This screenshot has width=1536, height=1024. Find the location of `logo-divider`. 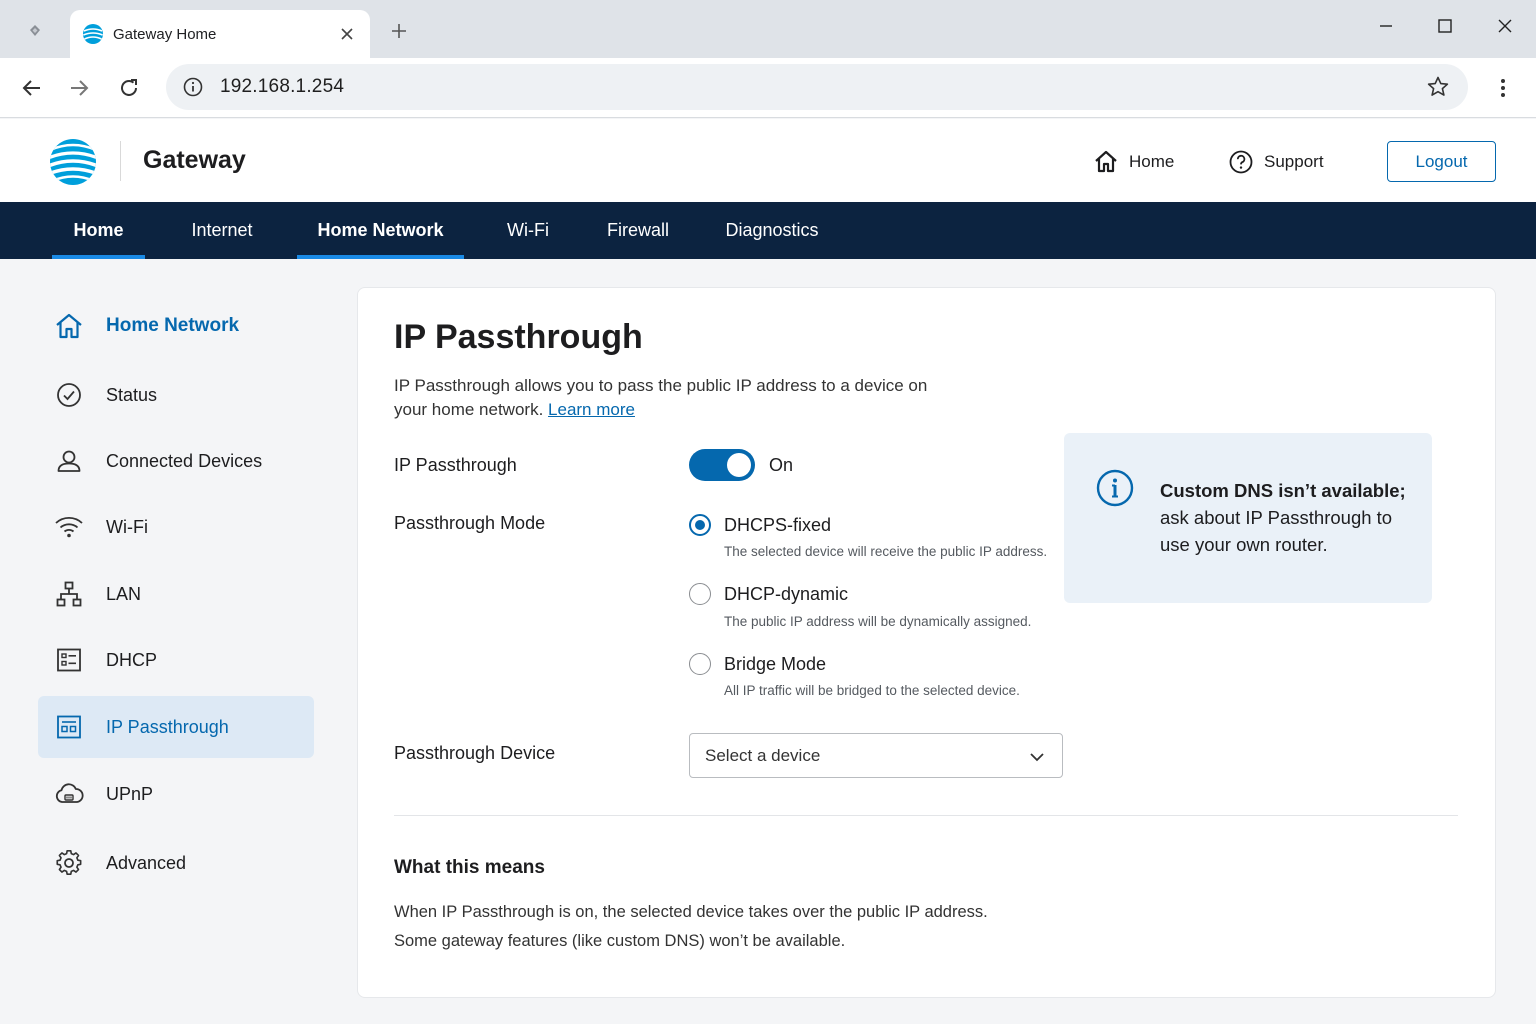

logo-divider is located at coordinates (120, 161).